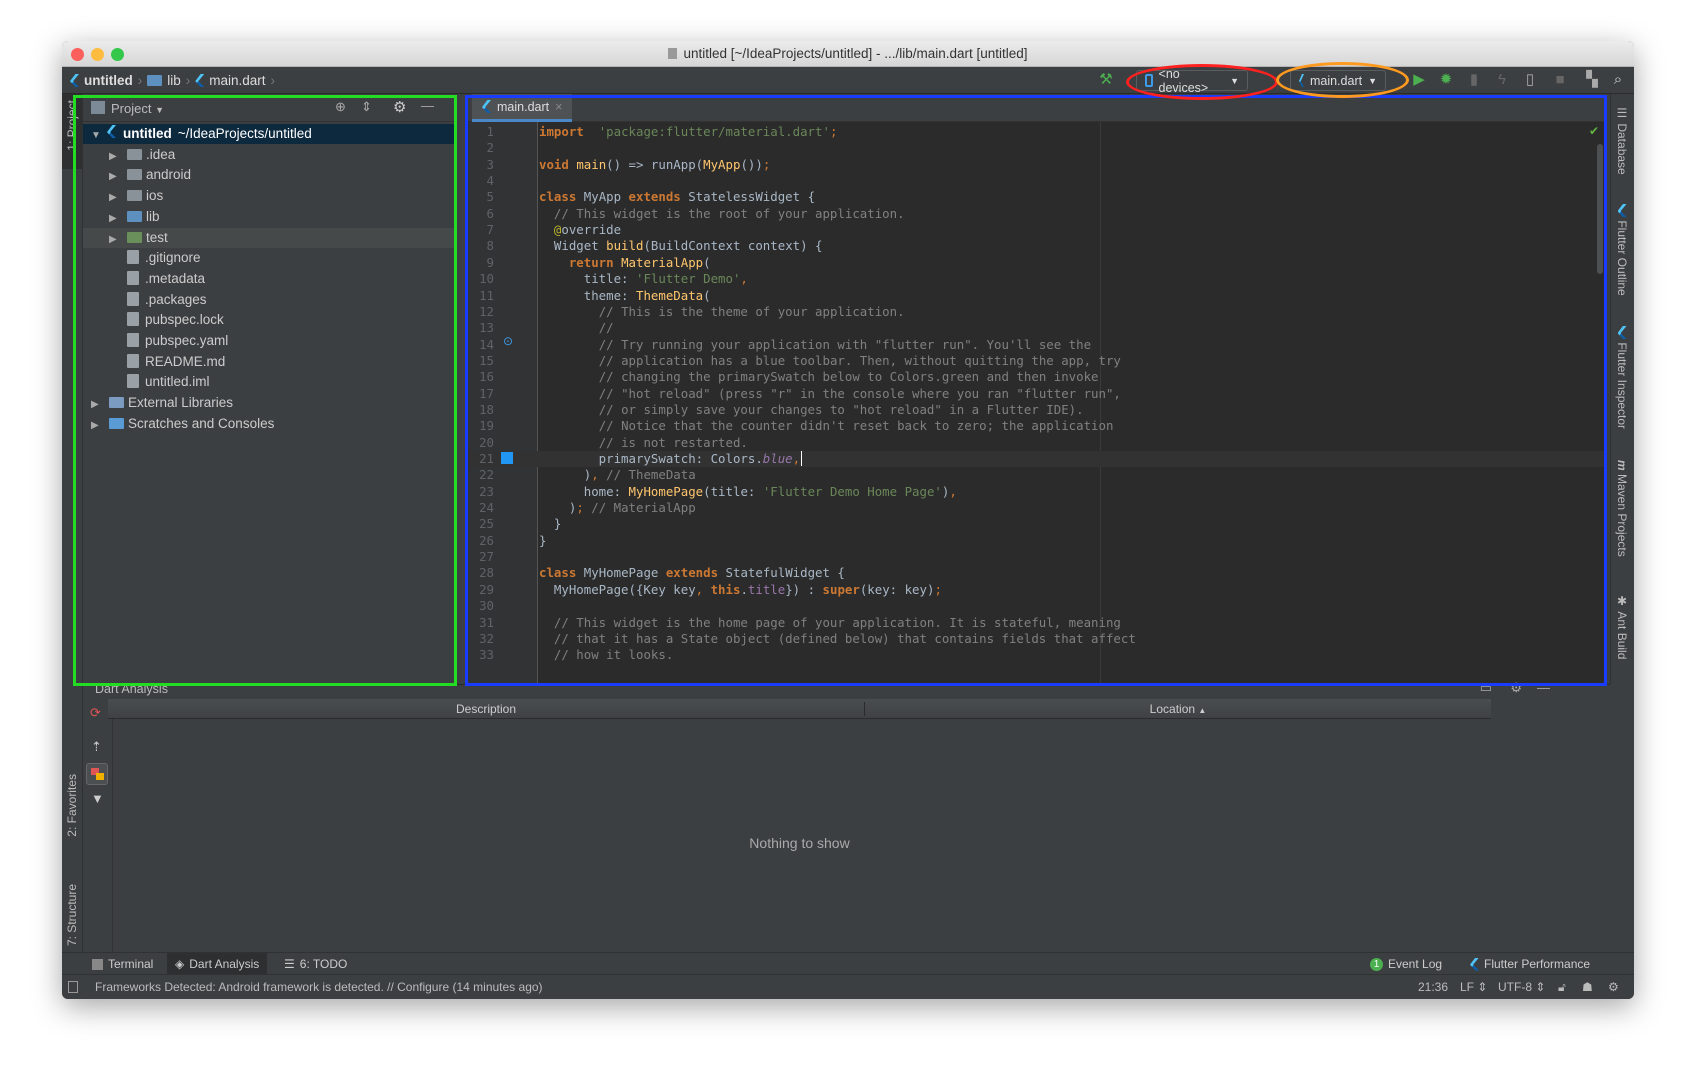 The width and height of the screenshot is (1695, 1080). I want to click on close-window-button, so click(77, 54).